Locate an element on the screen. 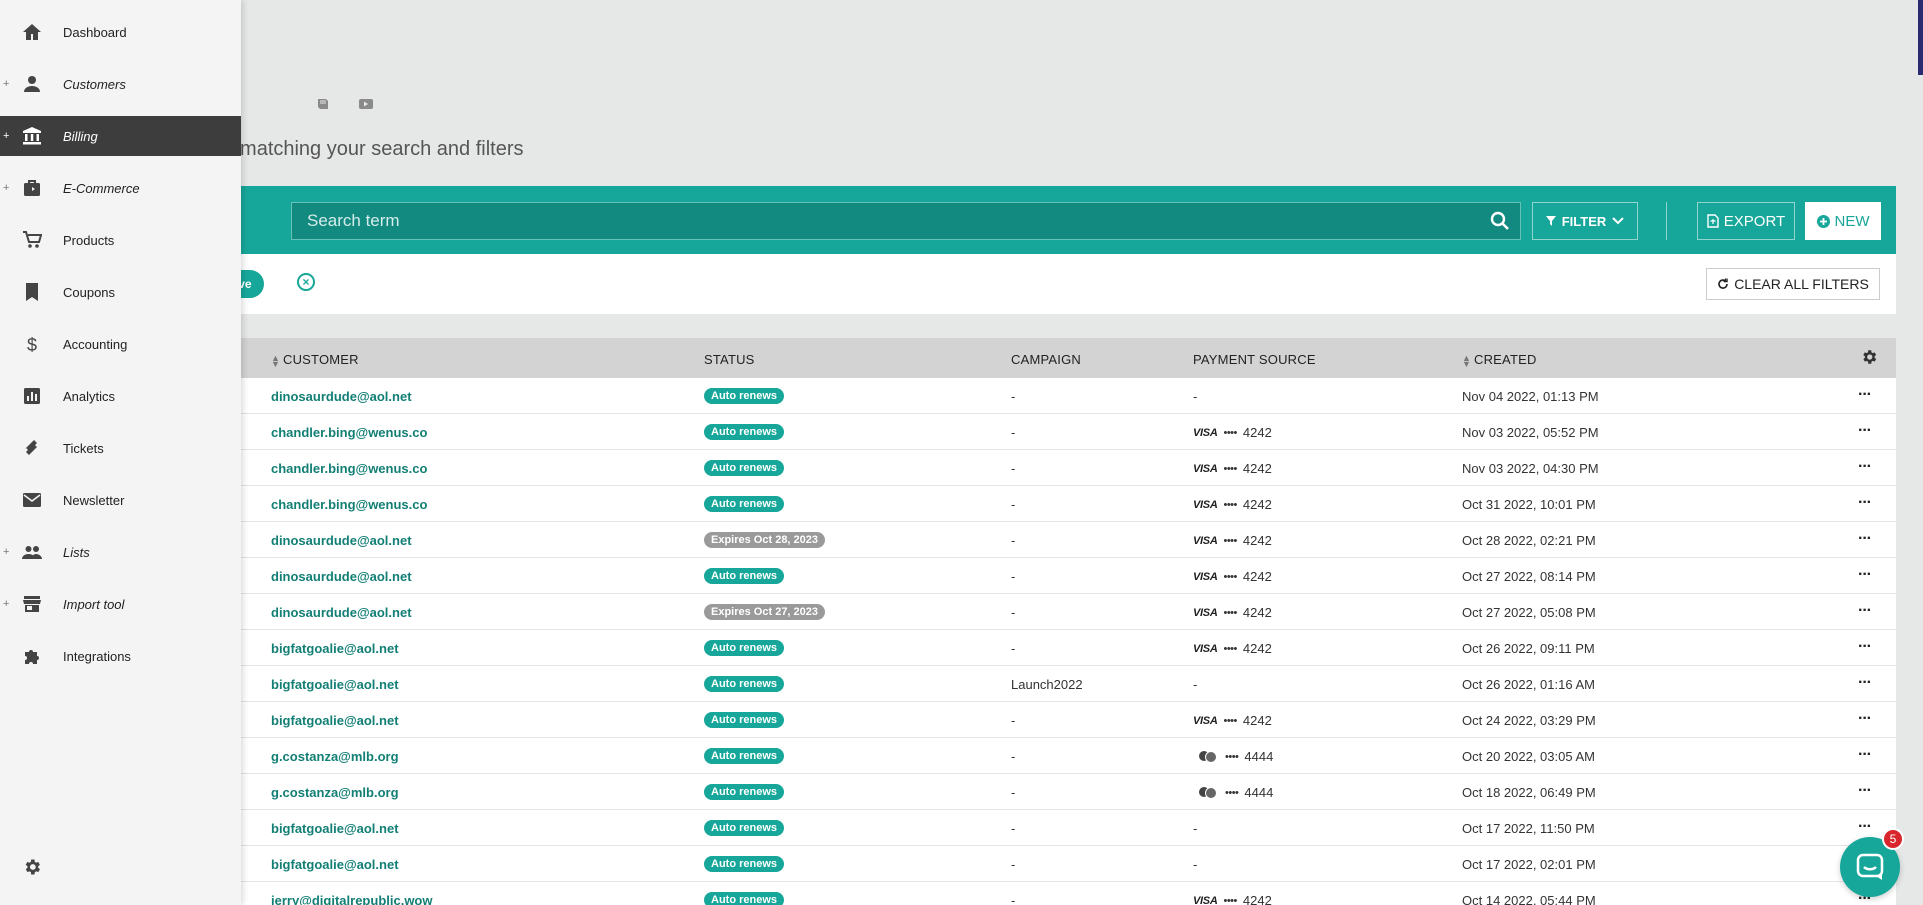  refresh-icon is located at coordinates (1723, 283).